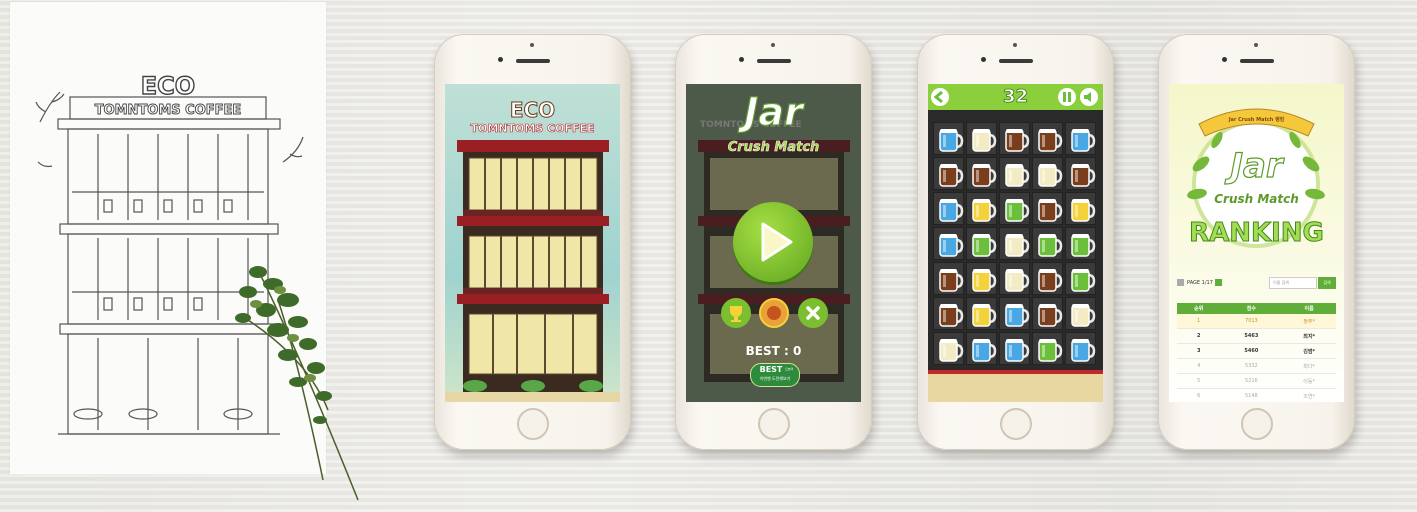 The height and width of the screenshot is (512, 1417). Describe the element at coordinates (1199, 351) in the screenshot. I see `ranking-rank-cell: 3` at that location.